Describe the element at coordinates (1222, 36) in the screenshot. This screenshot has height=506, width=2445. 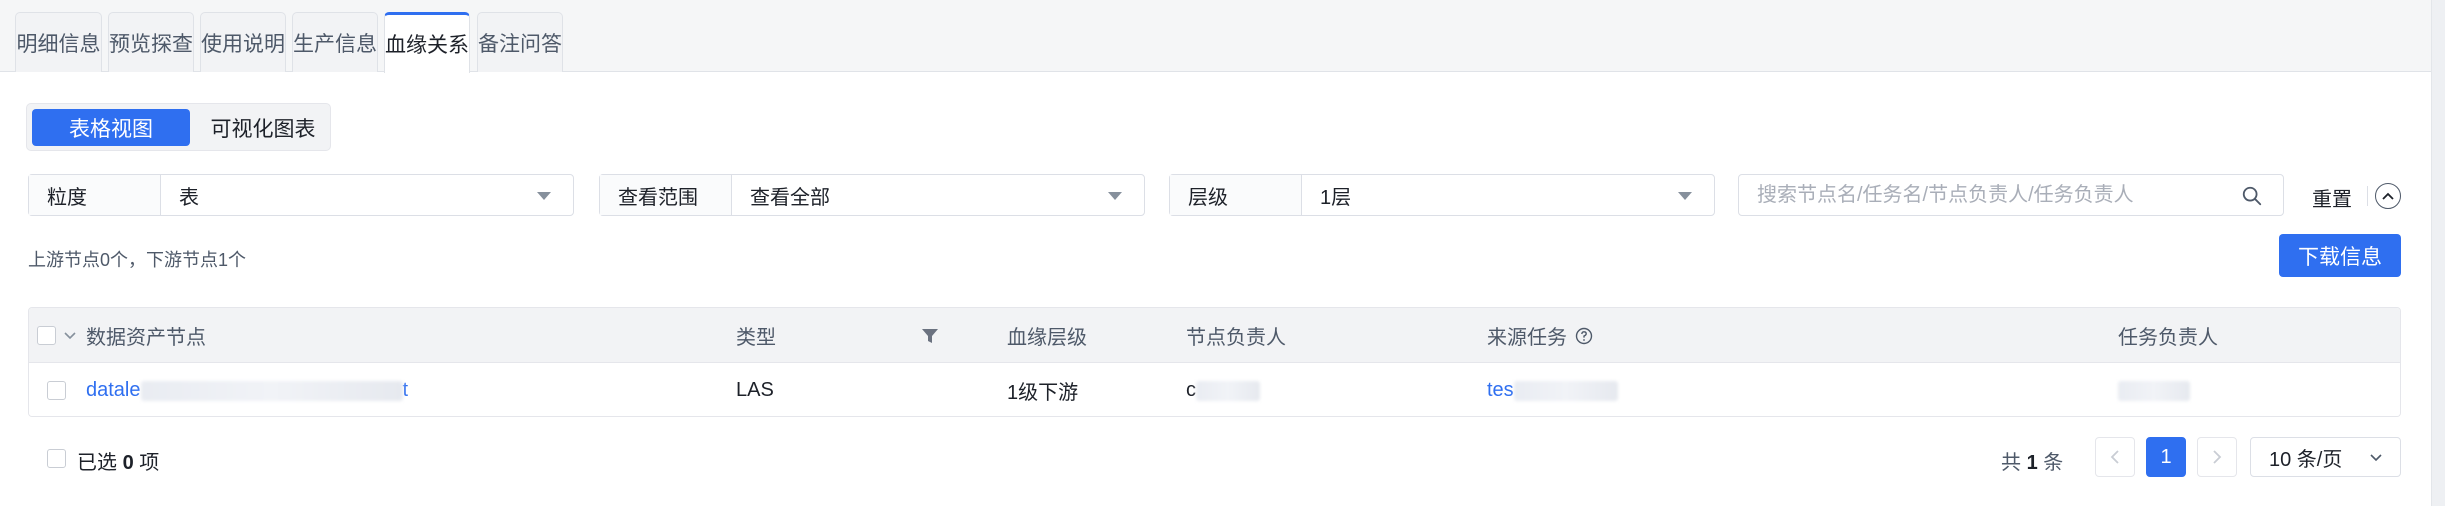
I see `detail-tab-bar: 明细信息 预览探查 使用说明 生产信息 血缘关系 备注问答` at that location.